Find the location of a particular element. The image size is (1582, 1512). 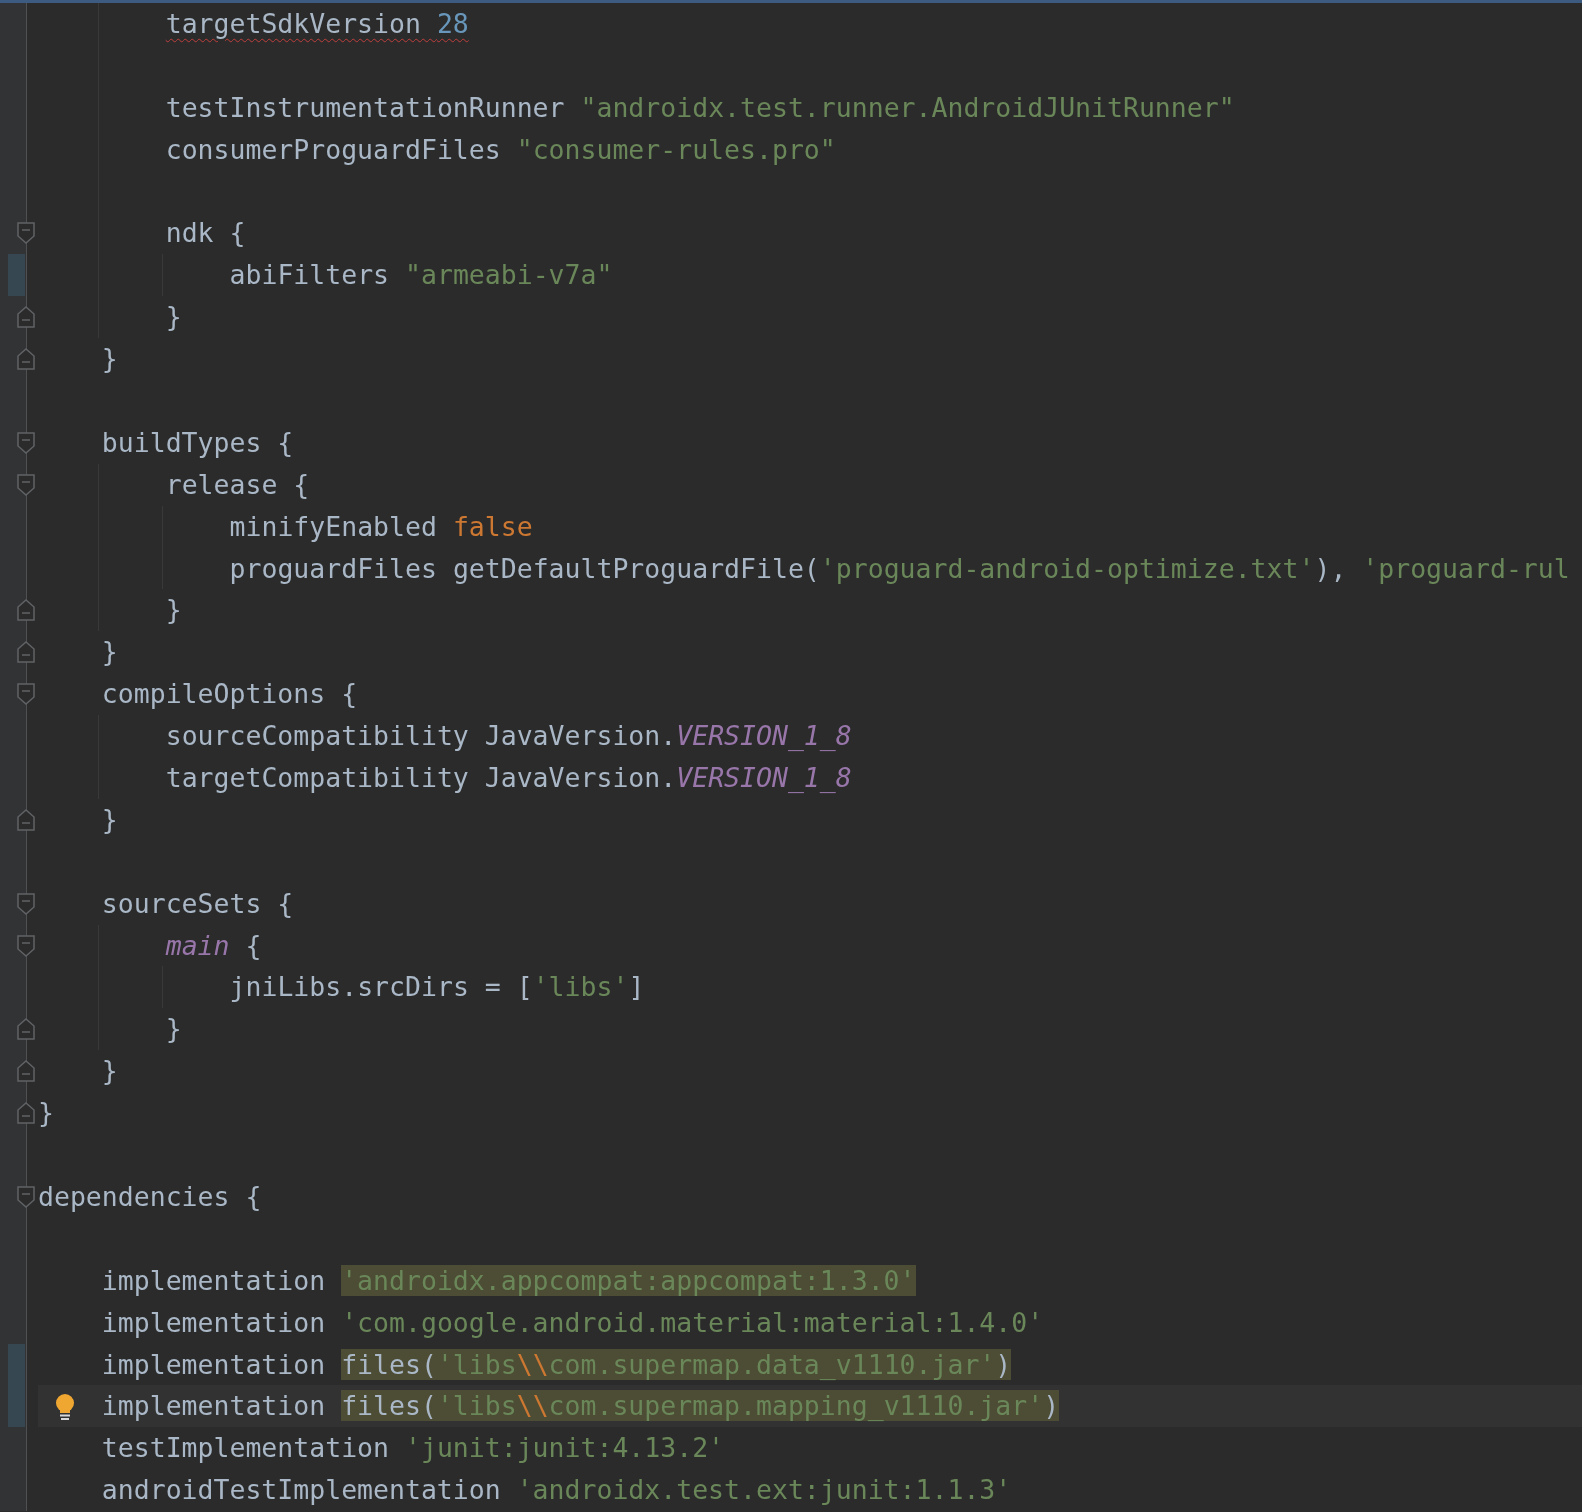

code-line: testImplementation 'junit:junit:4.13.2' is located at coordinates (413, 1448).